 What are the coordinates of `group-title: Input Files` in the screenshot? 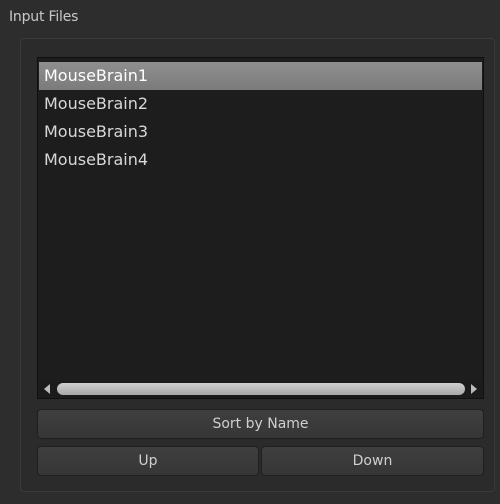 It's located at (44, 17).